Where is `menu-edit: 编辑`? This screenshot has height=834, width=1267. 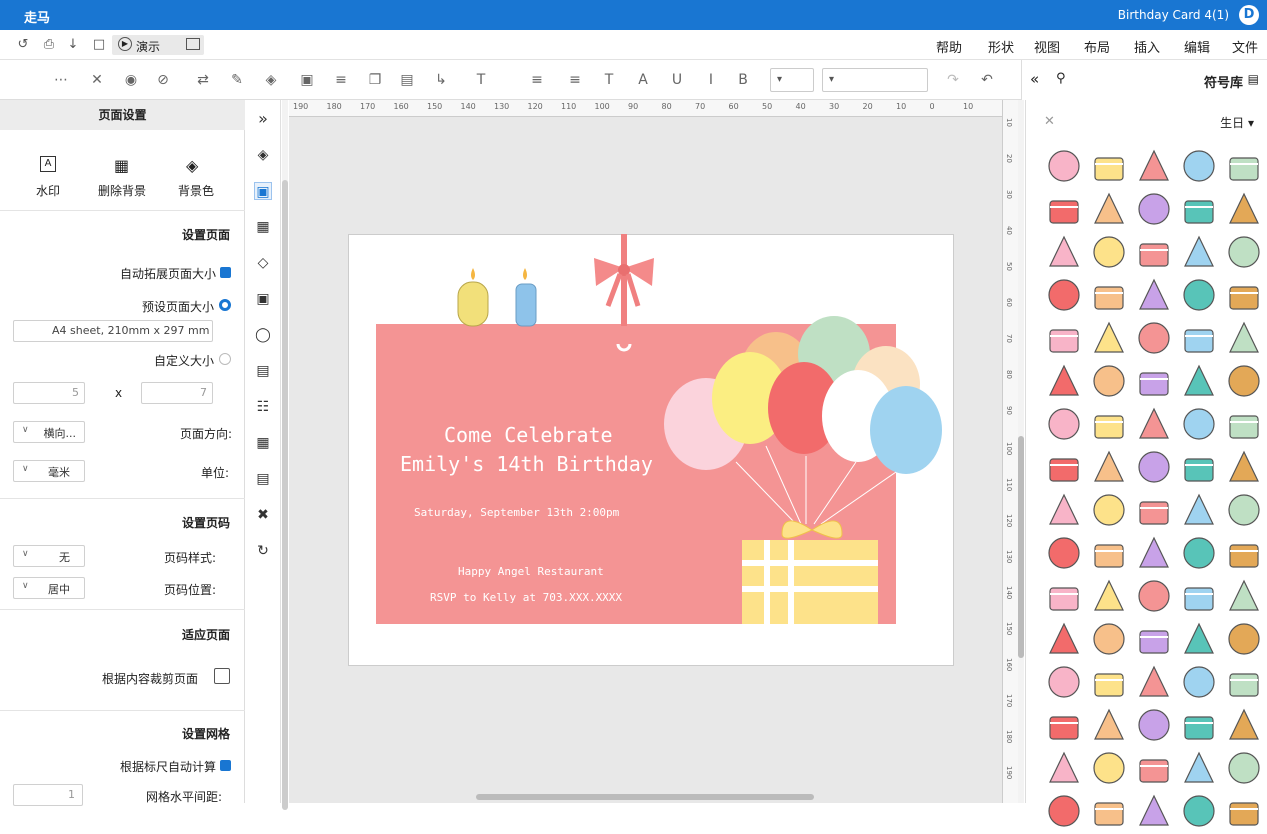
menu-edit: 编辑 is located at coordinates (1197, 46).